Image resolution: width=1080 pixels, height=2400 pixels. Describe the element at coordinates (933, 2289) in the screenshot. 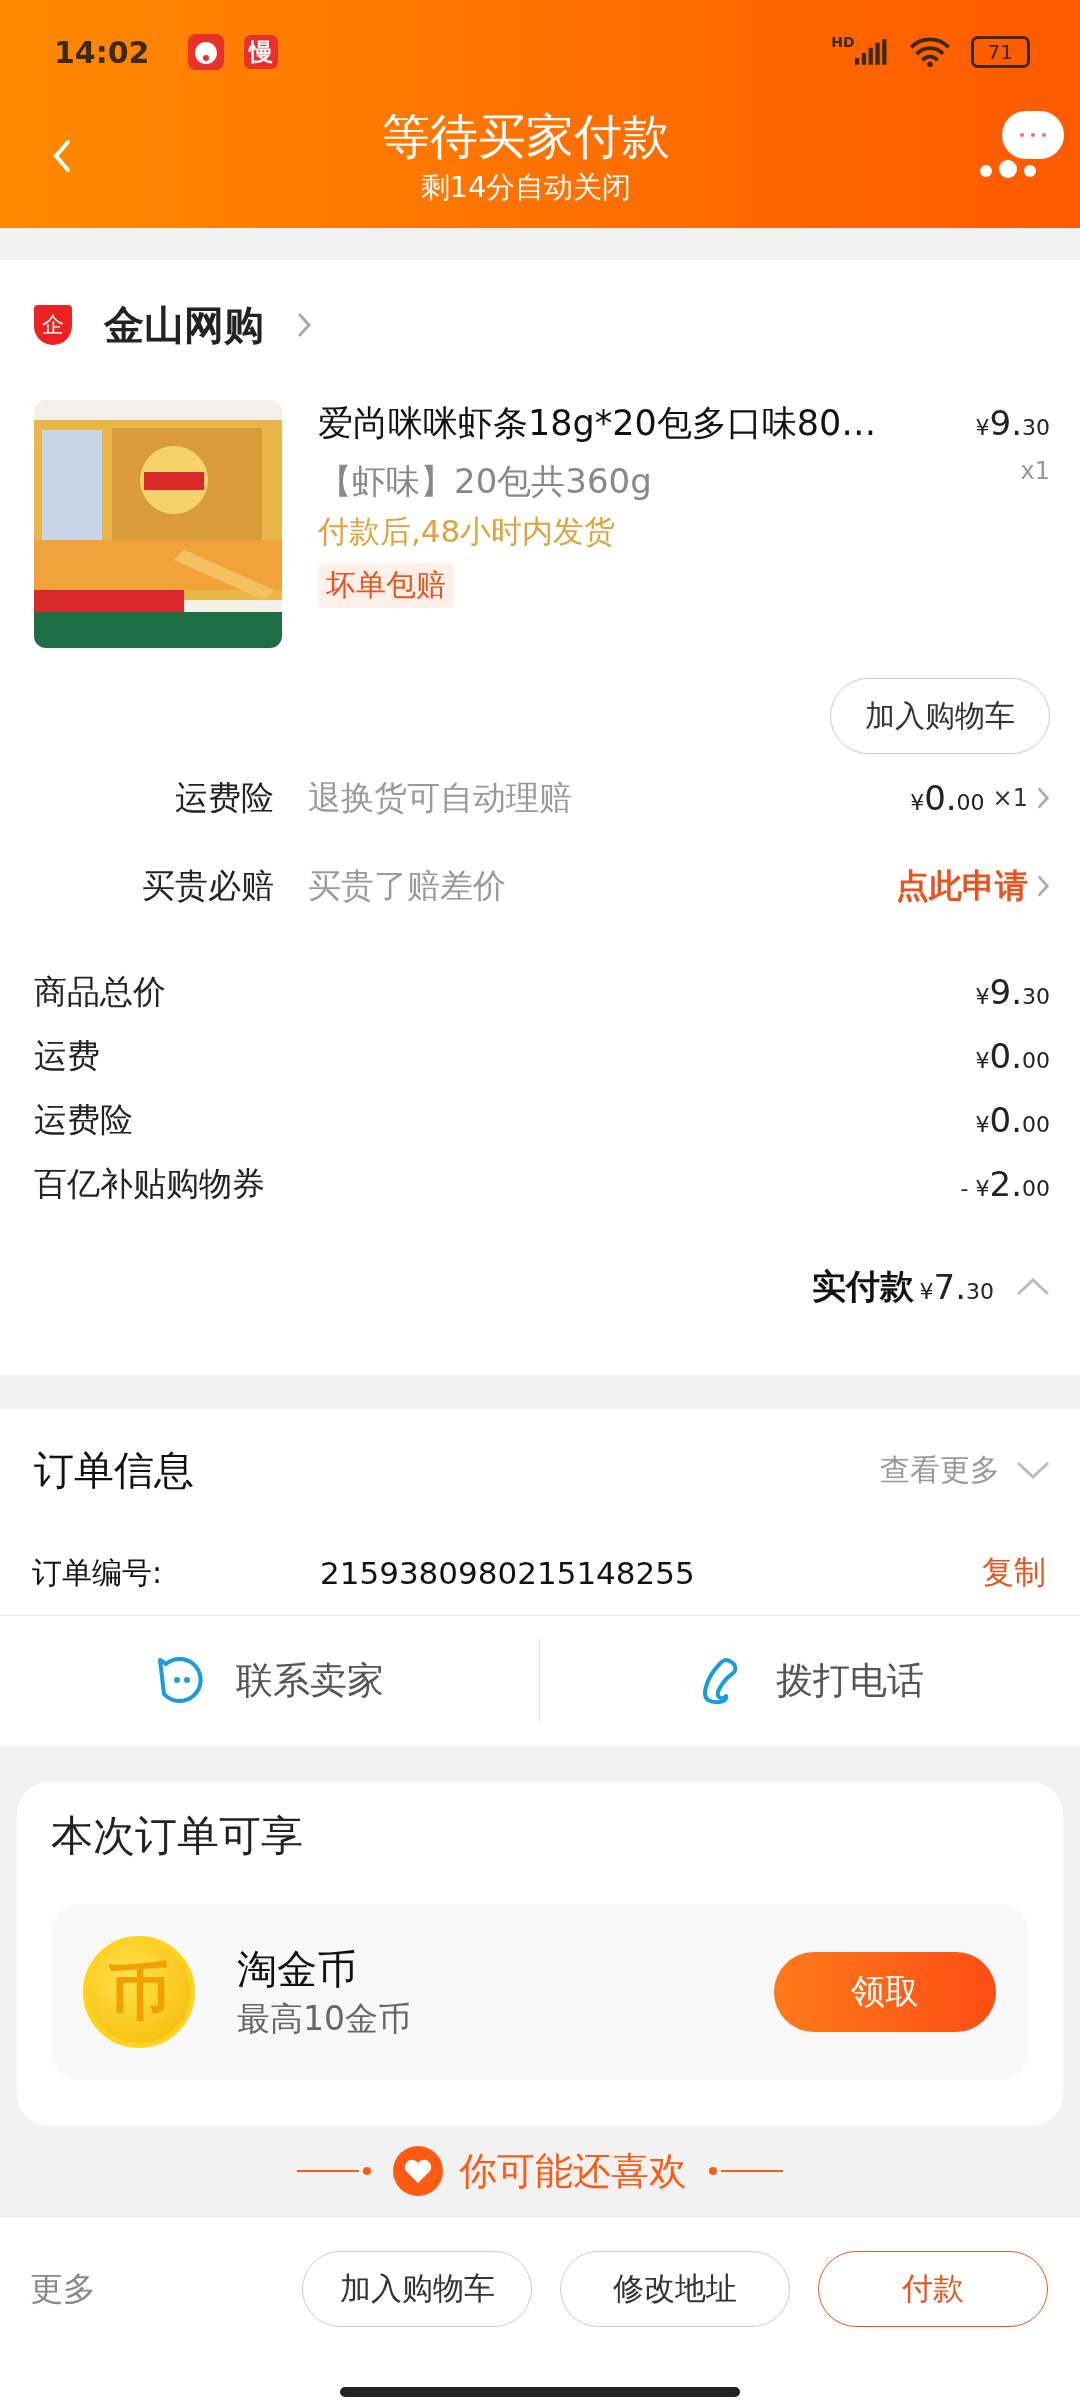

I see `pay-button: 付款` at that location.